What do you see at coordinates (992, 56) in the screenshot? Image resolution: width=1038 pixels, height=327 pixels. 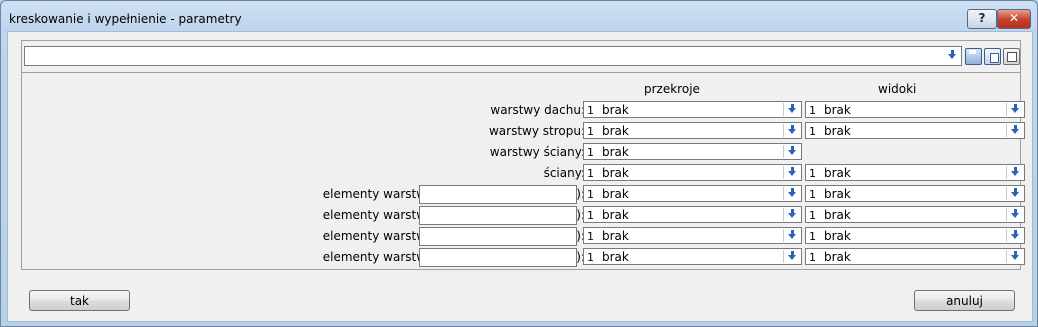 I see `copy-icon` at bounding box center [992, 56].